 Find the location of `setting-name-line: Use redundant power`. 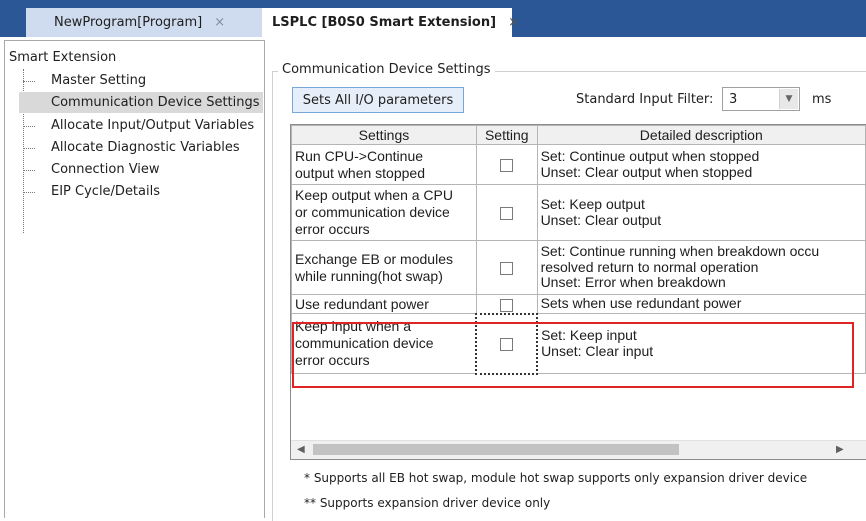

setting-name-line: Use redundant power is located at coordinates (362, 303).